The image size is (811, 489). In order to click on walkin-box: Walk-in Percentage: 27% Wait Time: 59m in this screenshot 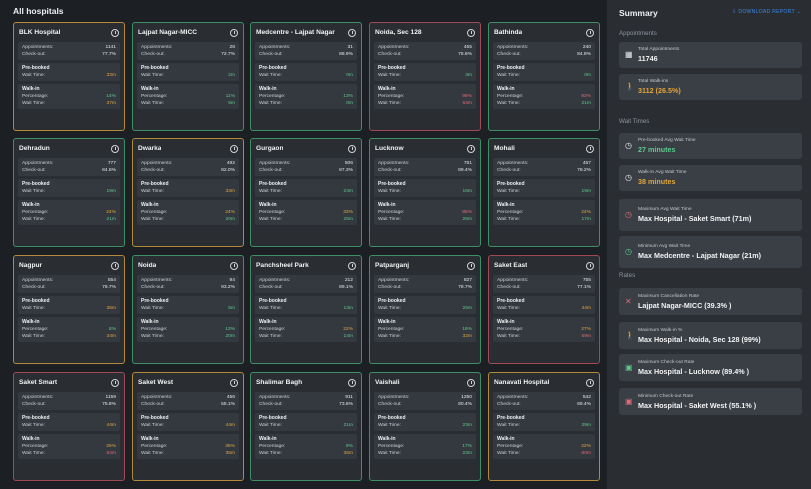, I will do `click(544, 329)`.